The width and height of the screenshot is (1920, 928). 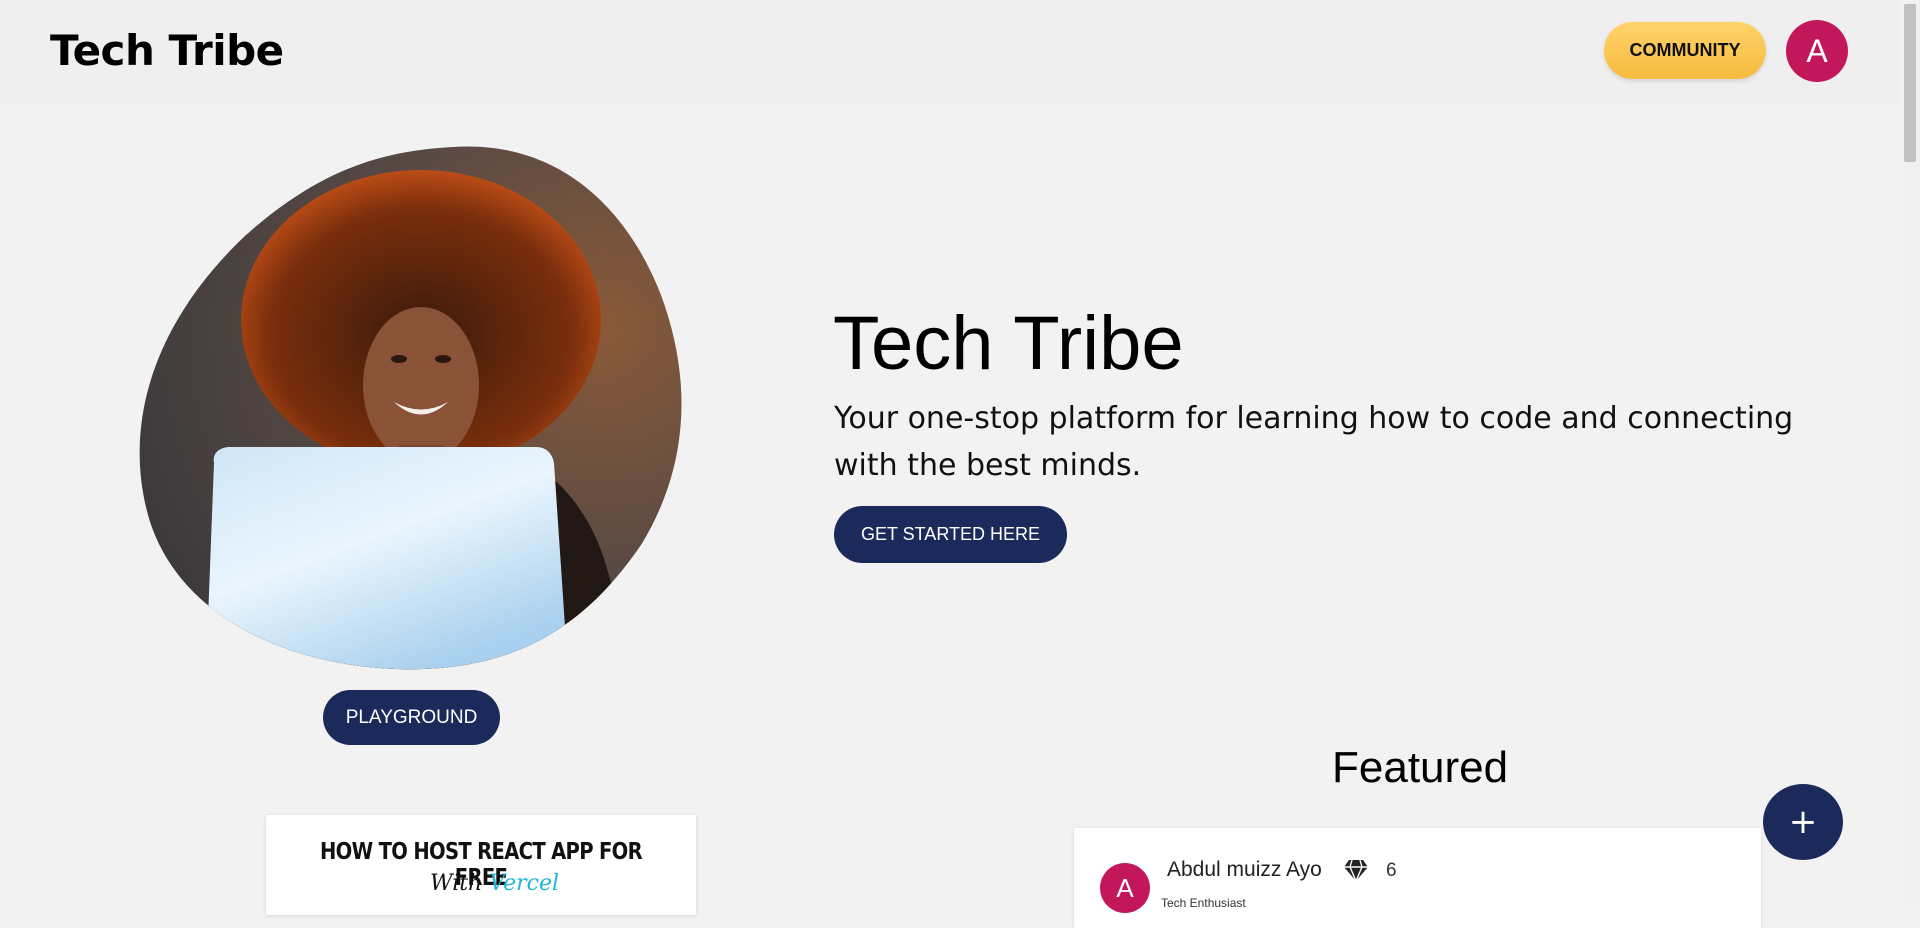 I want to click on featured-post-card: A Abdul muizz Ayo 6 Tech Enthusiast, so click(x=1417, y=878).